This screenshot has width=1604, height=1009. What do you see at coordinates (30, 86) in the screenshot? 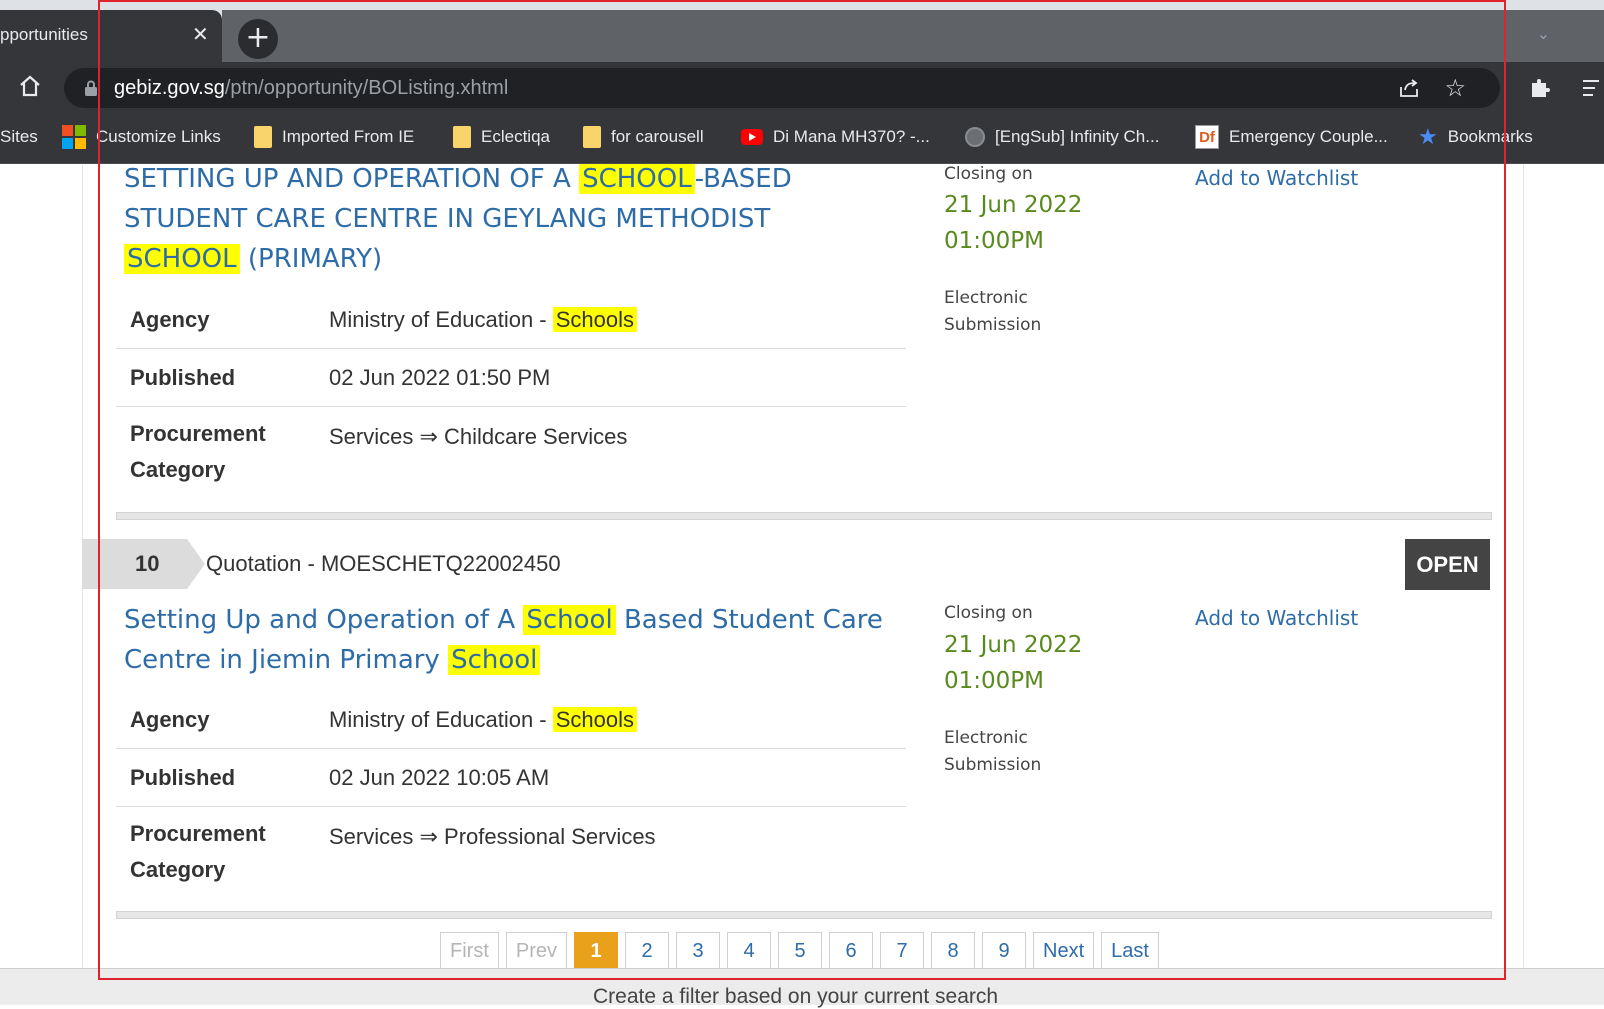
I see `home-icon` at bounding box center [30, 86].